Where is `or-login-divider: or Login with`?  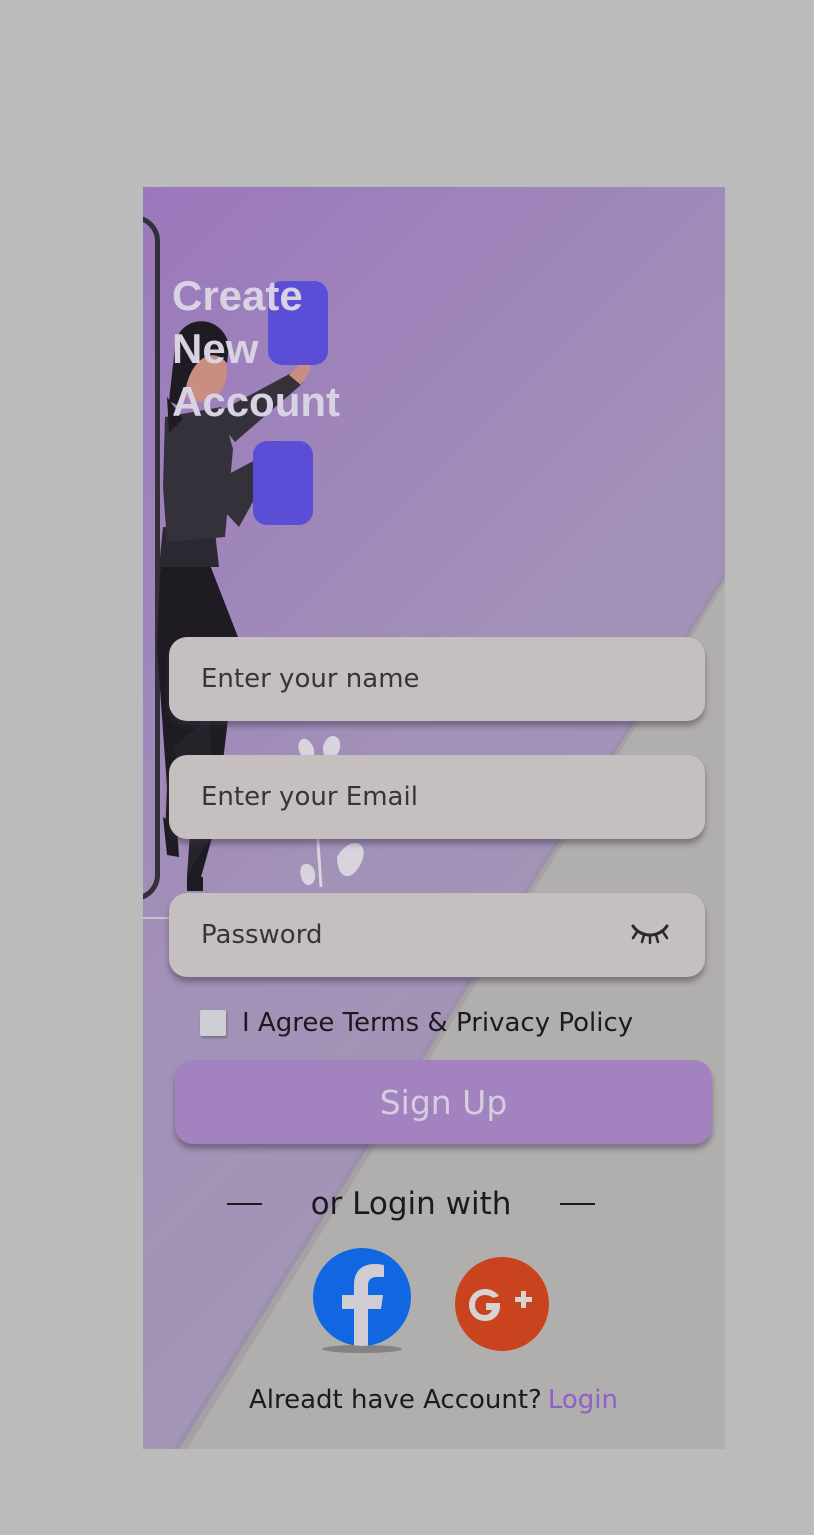 or-login-divider: or Login with is located at coordinates (411, 1204).